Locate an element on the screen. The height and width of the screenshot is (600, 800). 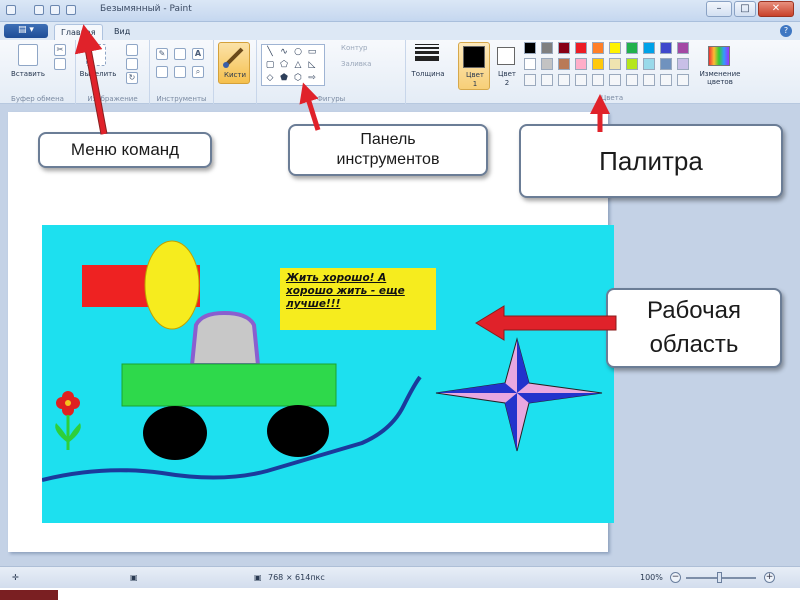
color2-button: Цвет 2 is located at coordinates (507, 66).